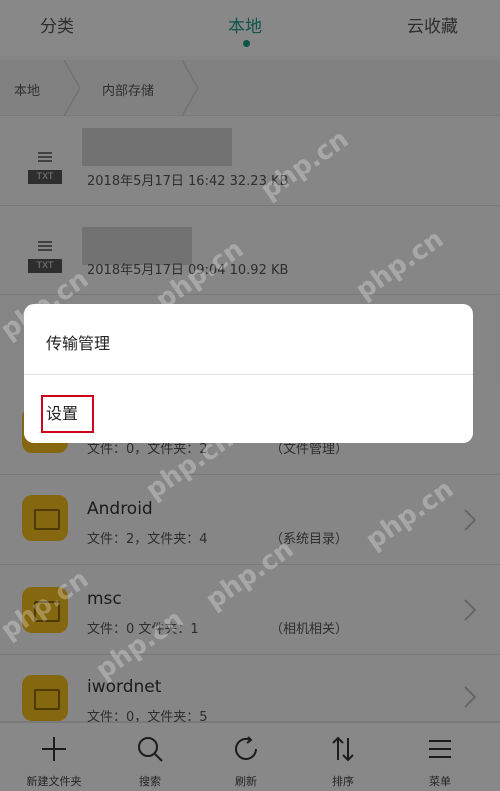 The height and width of the screenshot is (791, 500). What do you see at coordinates (67, 414) in the screenshot?
I see `highlight-annotation-box` at bounding box center [67, 414].